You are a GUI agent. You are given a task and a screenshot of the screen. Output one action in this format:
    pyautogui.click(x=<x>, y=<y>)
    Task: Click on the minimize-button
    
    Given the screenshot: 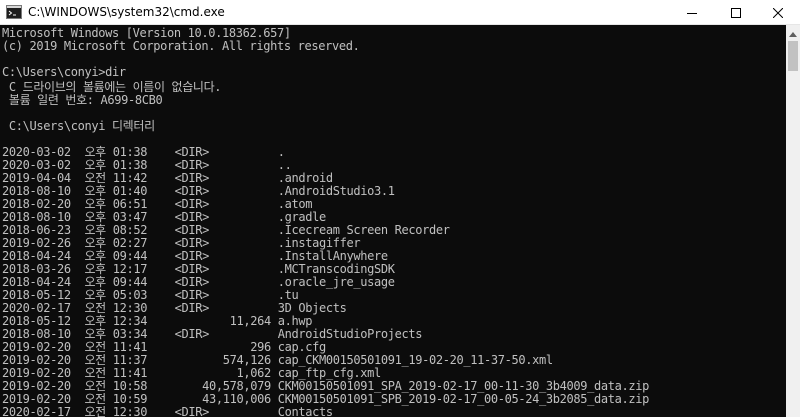 What is the action you would take?
    pyautogui.click(x=692, y=12)
    